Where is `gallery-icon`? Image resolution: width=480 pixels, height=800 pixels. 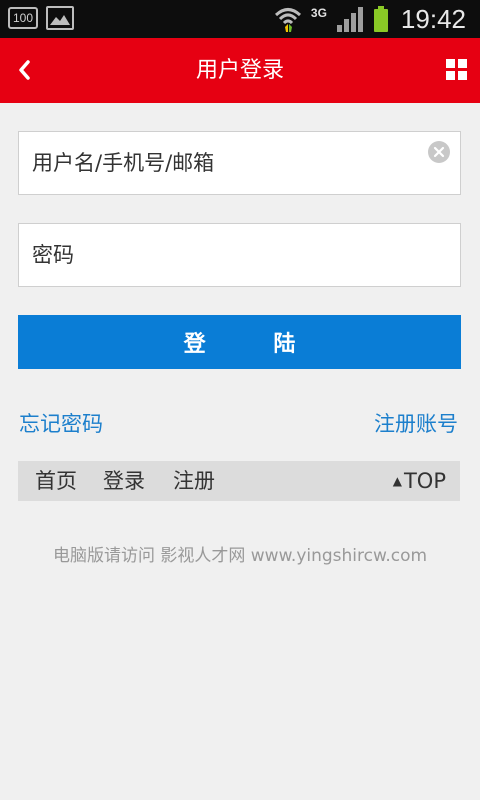
gallery-icon is located at coordinates (60, 18).